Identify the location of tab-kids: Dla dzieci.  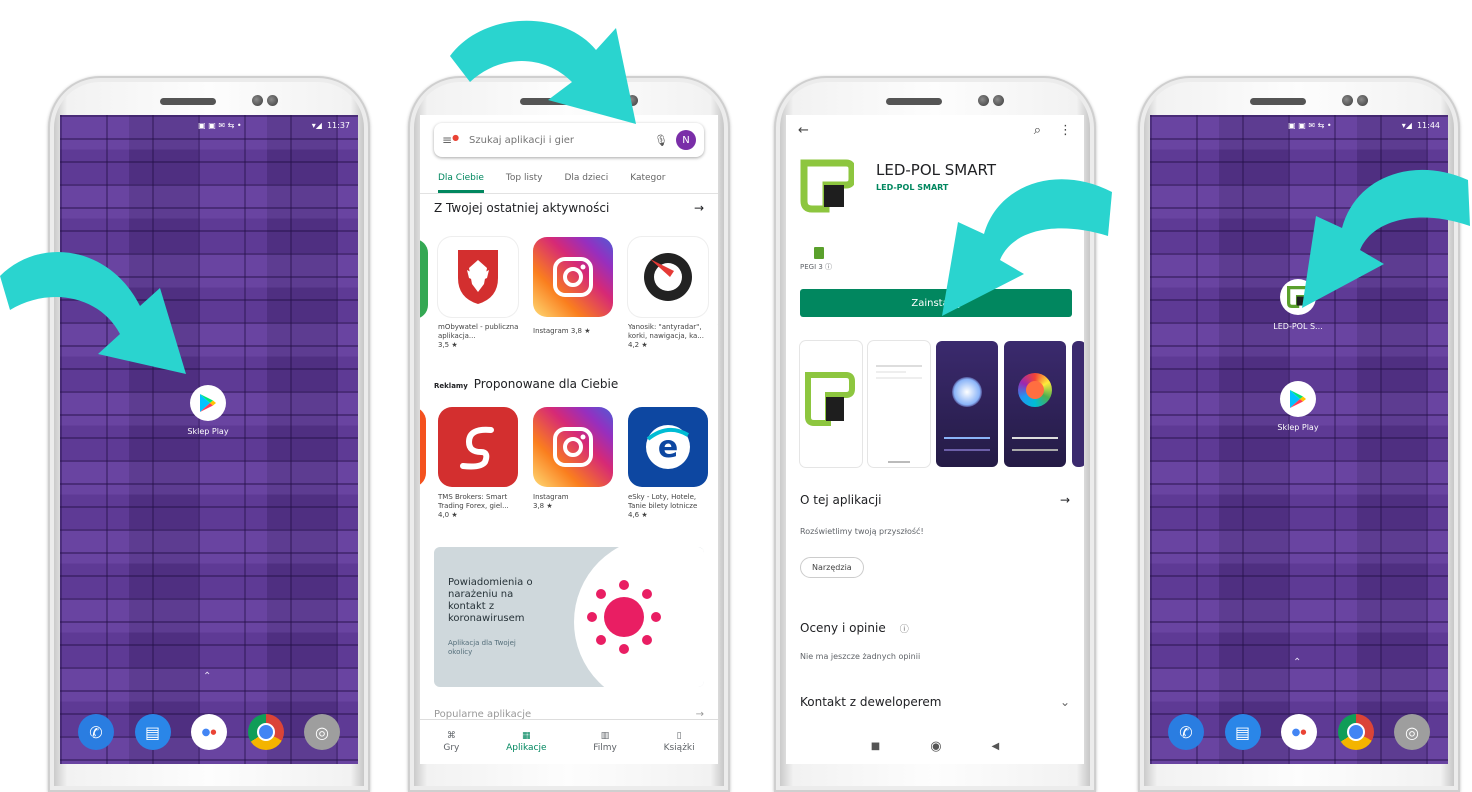
(586, 181).